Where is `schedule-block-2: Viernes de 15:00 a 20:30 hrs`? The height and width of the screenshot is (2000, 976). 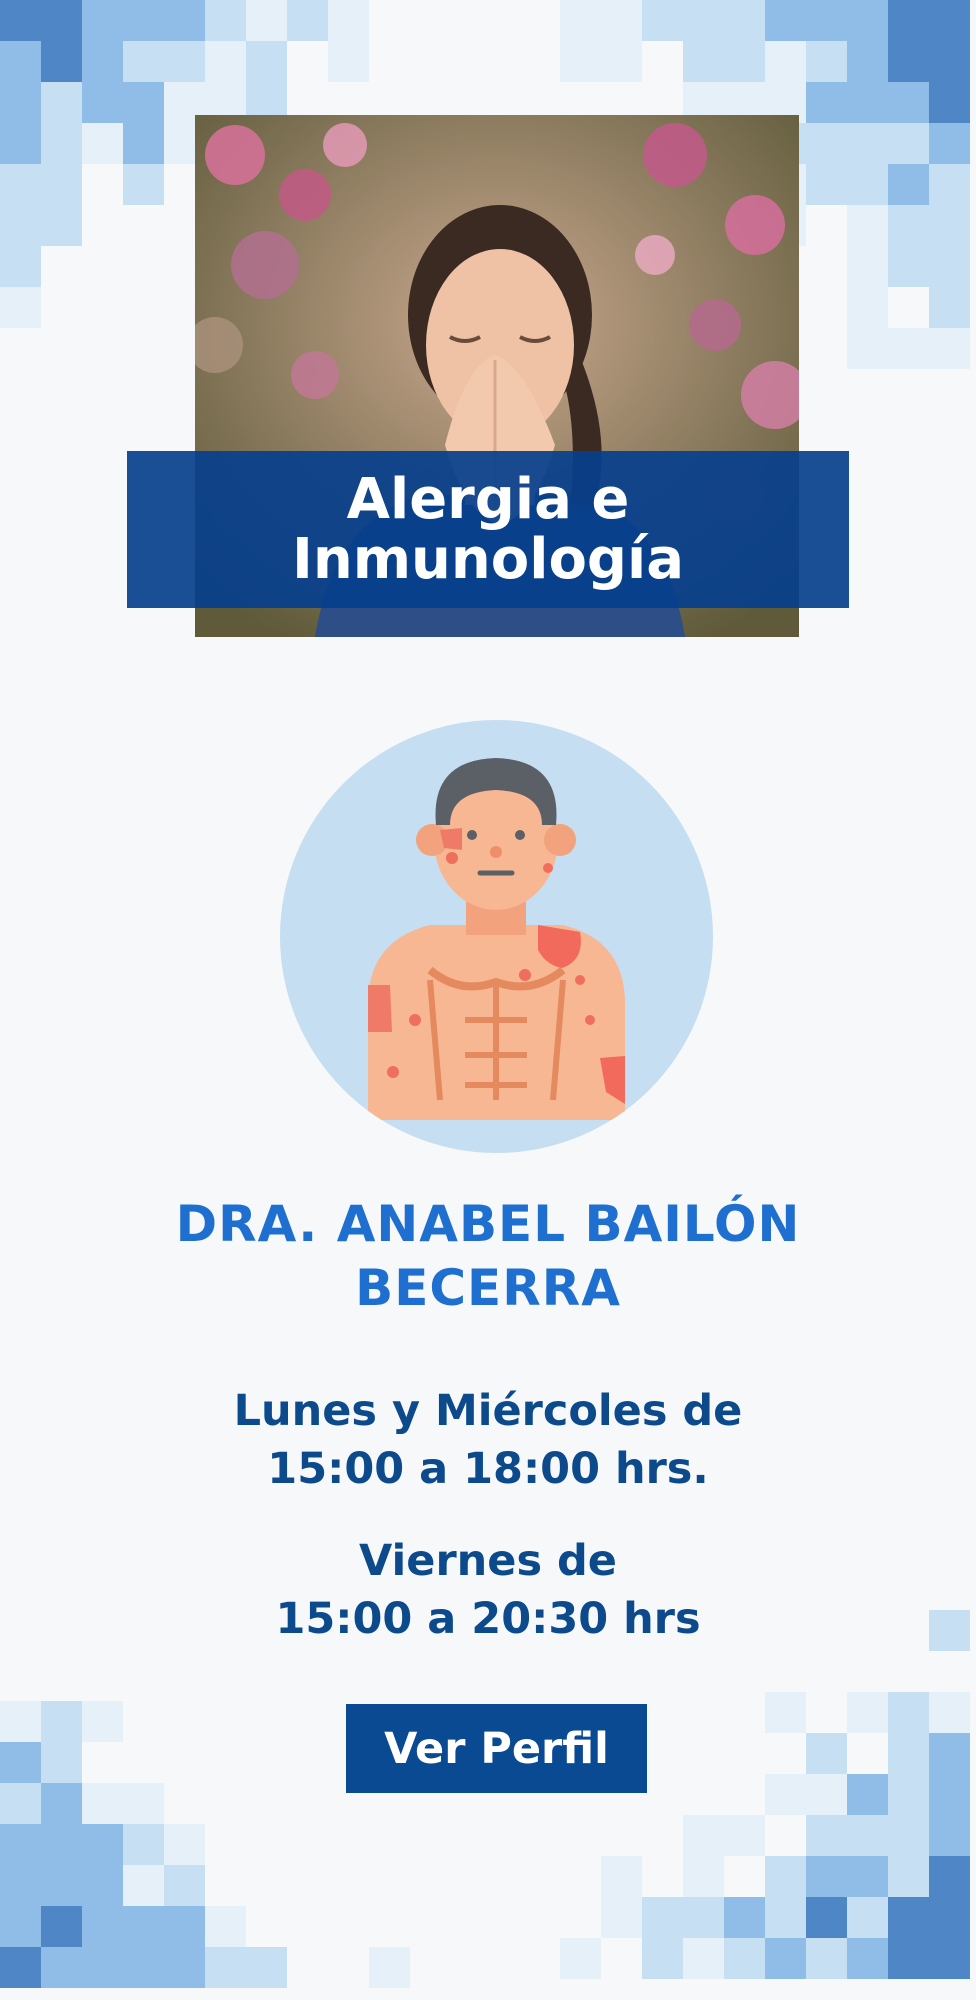 schedule-block-2: Viernes de 15:00 a 20:30 hrs is located at coordinates (488, 1590).